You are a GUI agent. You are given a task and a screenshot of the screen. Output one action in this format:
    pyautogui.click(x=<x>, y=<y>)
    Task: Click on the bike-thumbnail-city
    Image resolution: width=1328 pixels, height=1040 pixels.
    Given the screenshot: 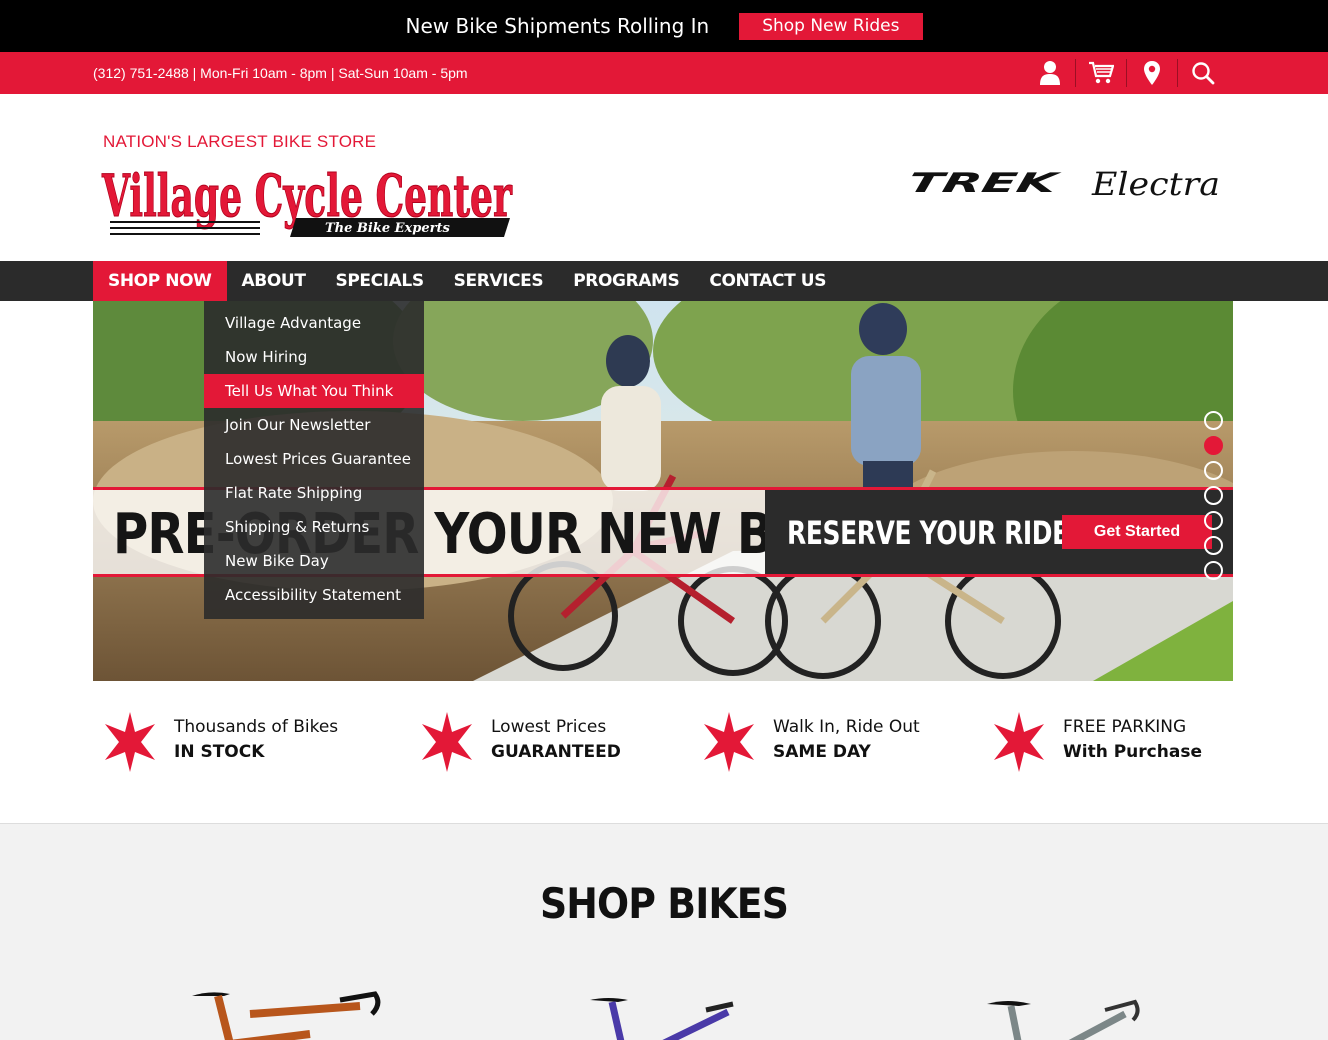 What is the action you would take?
    pyautogui.click(x=1065, y=1018)
    